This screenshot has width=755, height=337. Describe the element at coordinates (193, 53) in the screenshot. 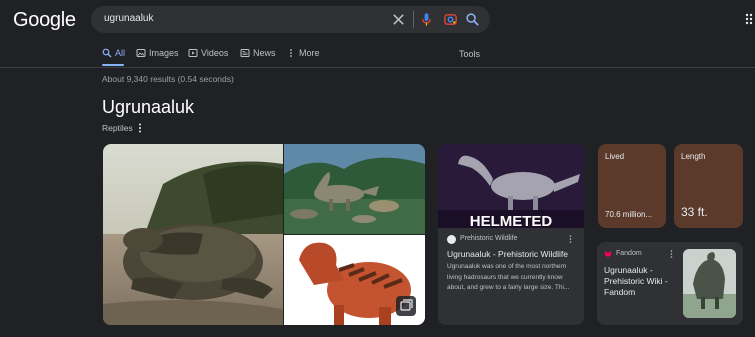

I see `video-icon` at that location.